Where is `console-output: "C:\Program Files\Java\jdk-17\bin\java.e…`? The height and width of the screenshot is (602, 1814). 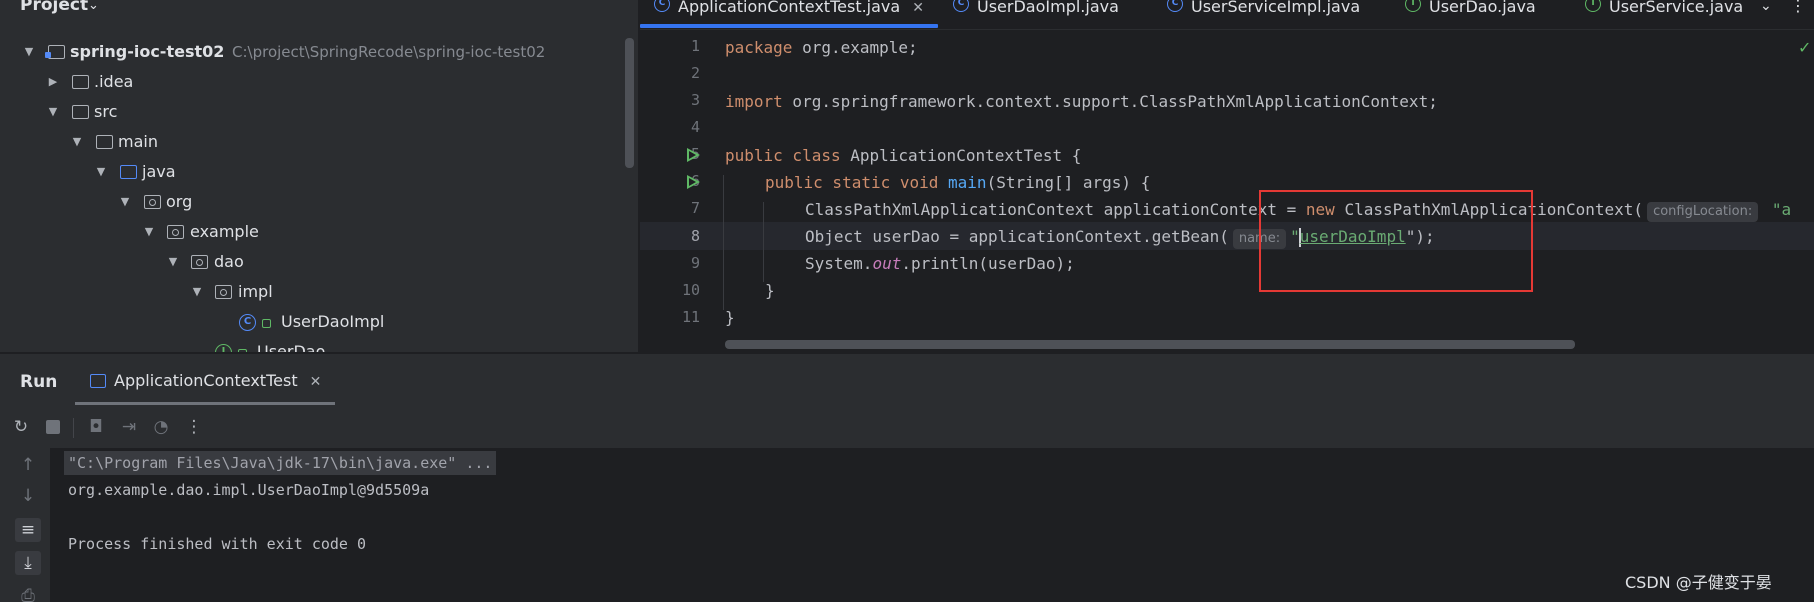
console-output: "C:\Program Files\Java\jdk-17\bin\java.e… is located at coordinates (280, 505).